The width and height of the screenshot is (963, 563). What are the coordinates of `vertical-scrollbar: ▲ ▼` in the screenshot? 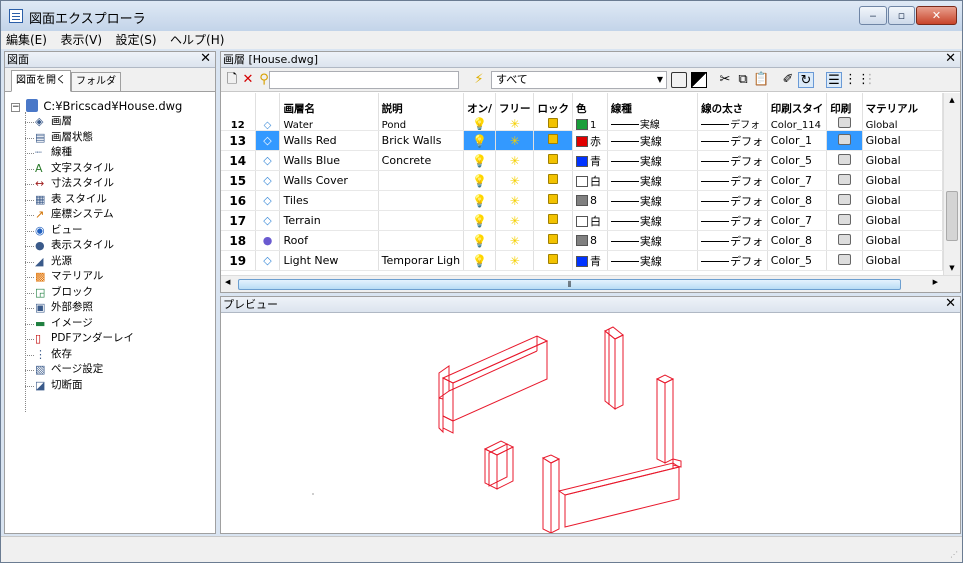 It's located at (951, 184).